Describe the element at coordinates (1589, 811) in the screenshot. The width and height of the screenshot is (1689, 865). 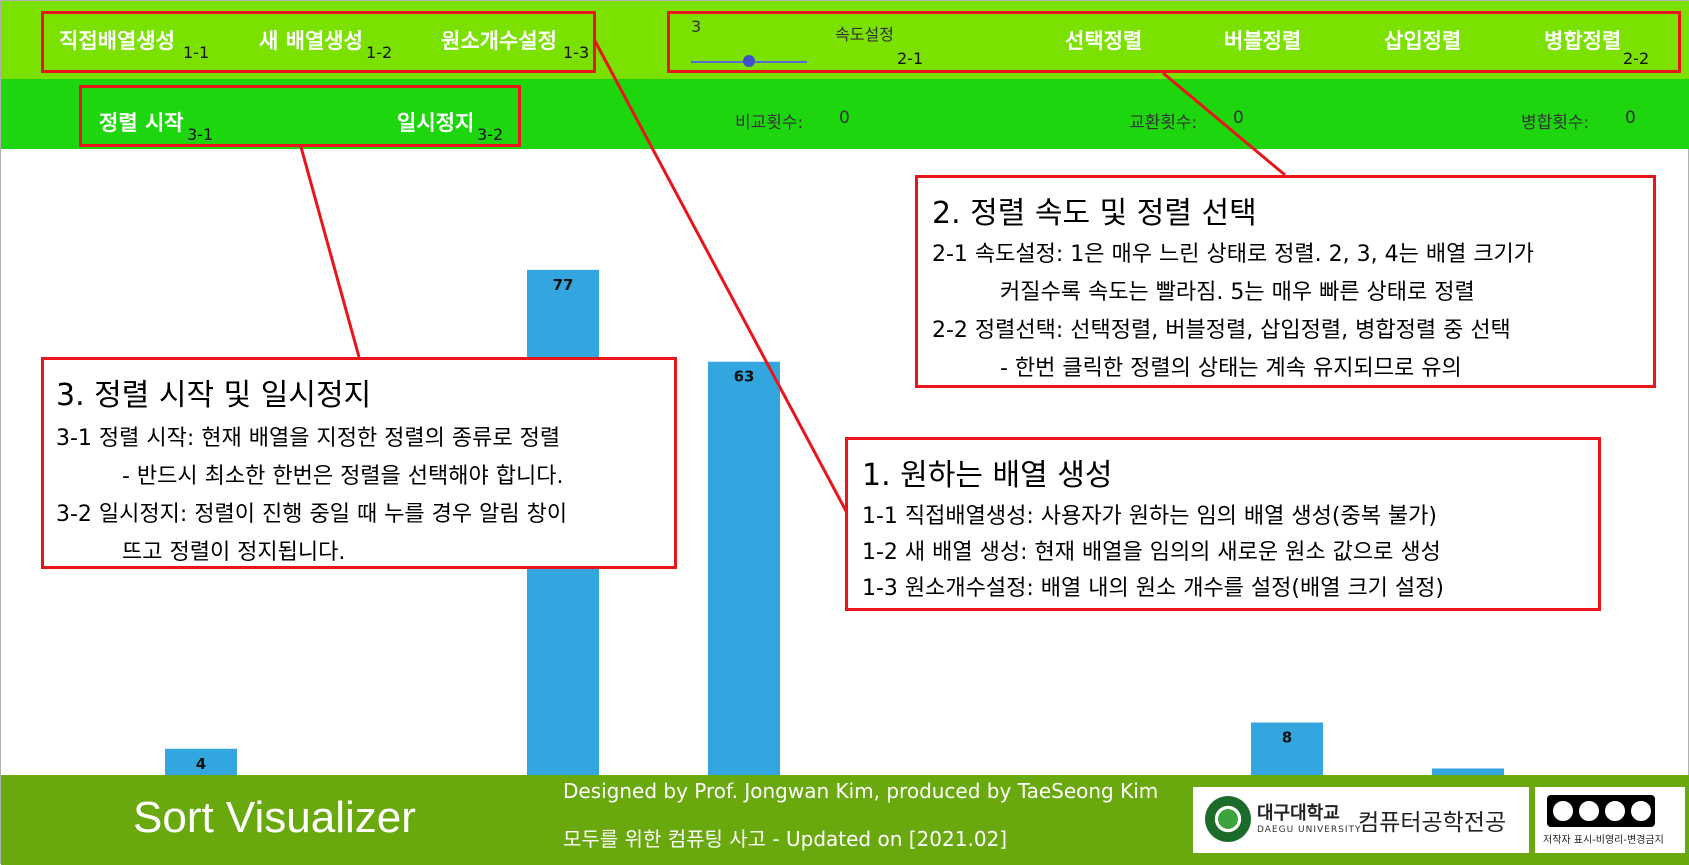
I see `by-icon` at that location.